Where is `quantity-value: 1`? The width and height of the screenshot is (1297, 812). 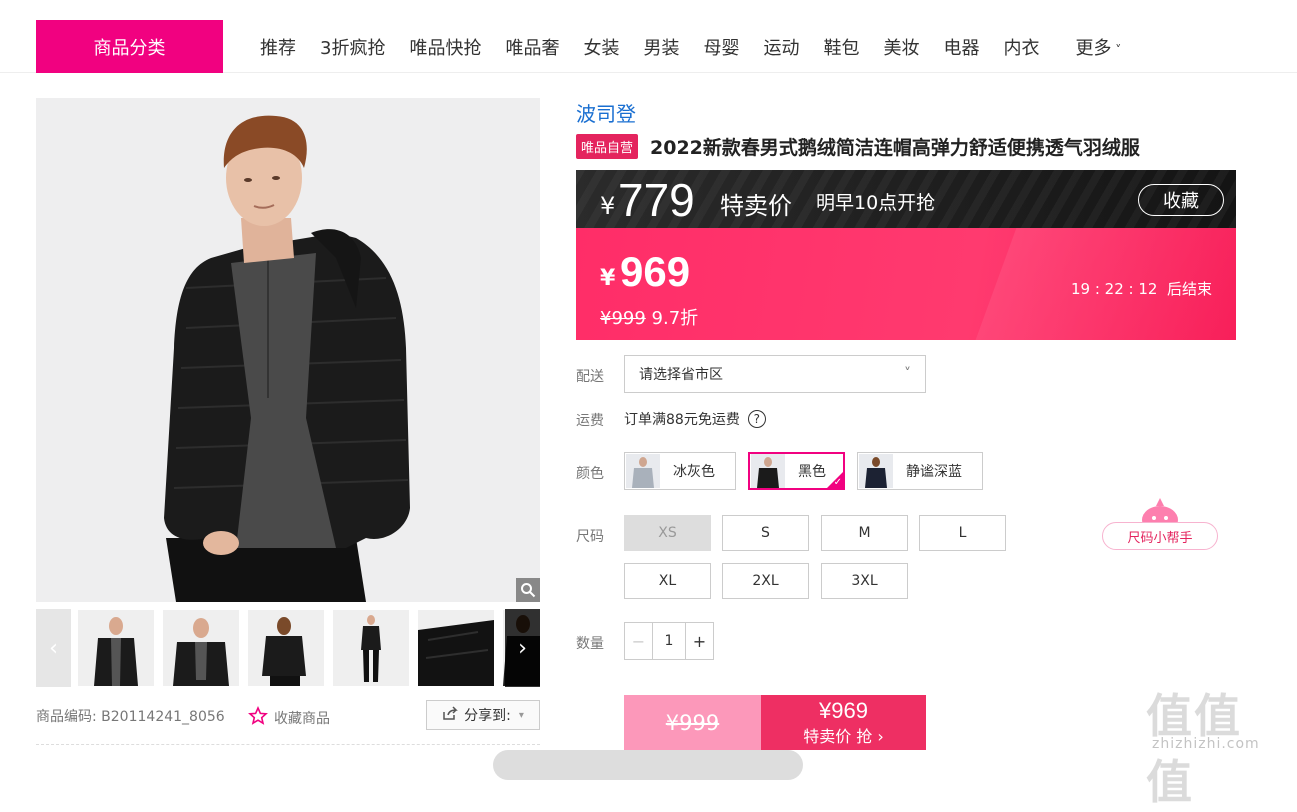 quantity-value: 1 is located at coordinates (669, 641).